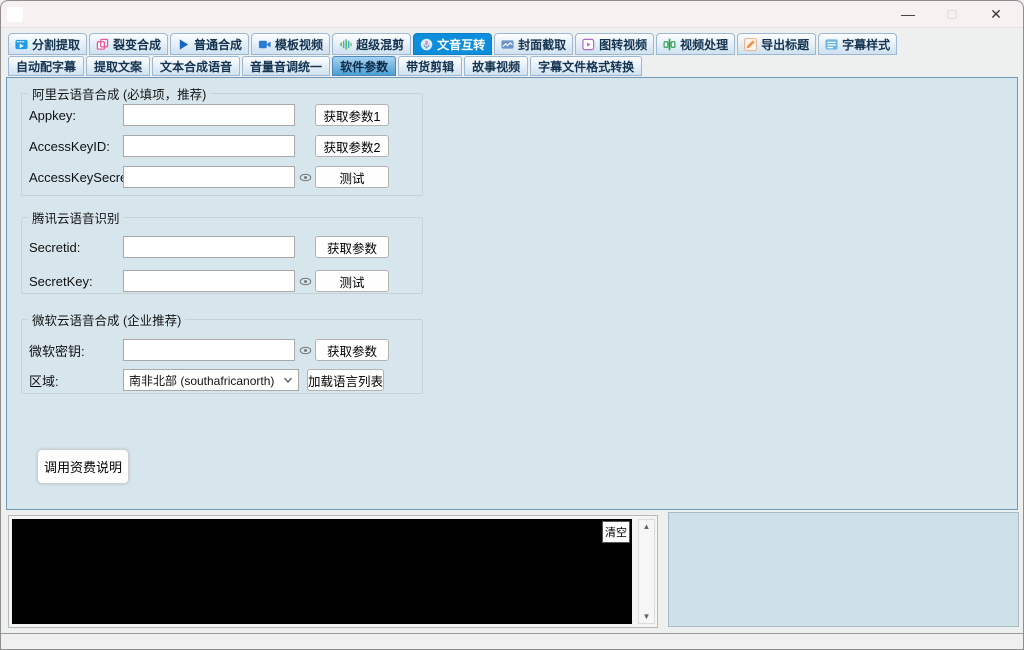 This screenshot has width=1024, height=650. I want to click on scroll-up-icon: ▲, so click(646, 526).